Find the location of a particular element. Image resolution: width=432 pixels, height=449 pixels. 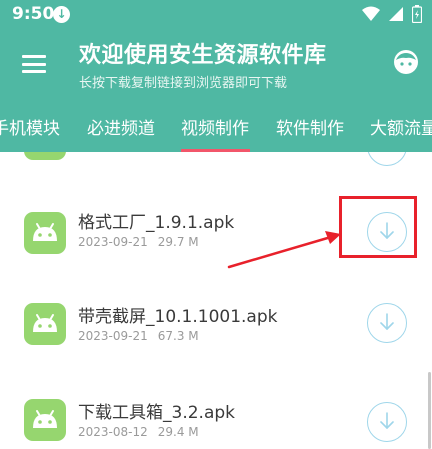

scrollbar is located at coordinates (429, 410).